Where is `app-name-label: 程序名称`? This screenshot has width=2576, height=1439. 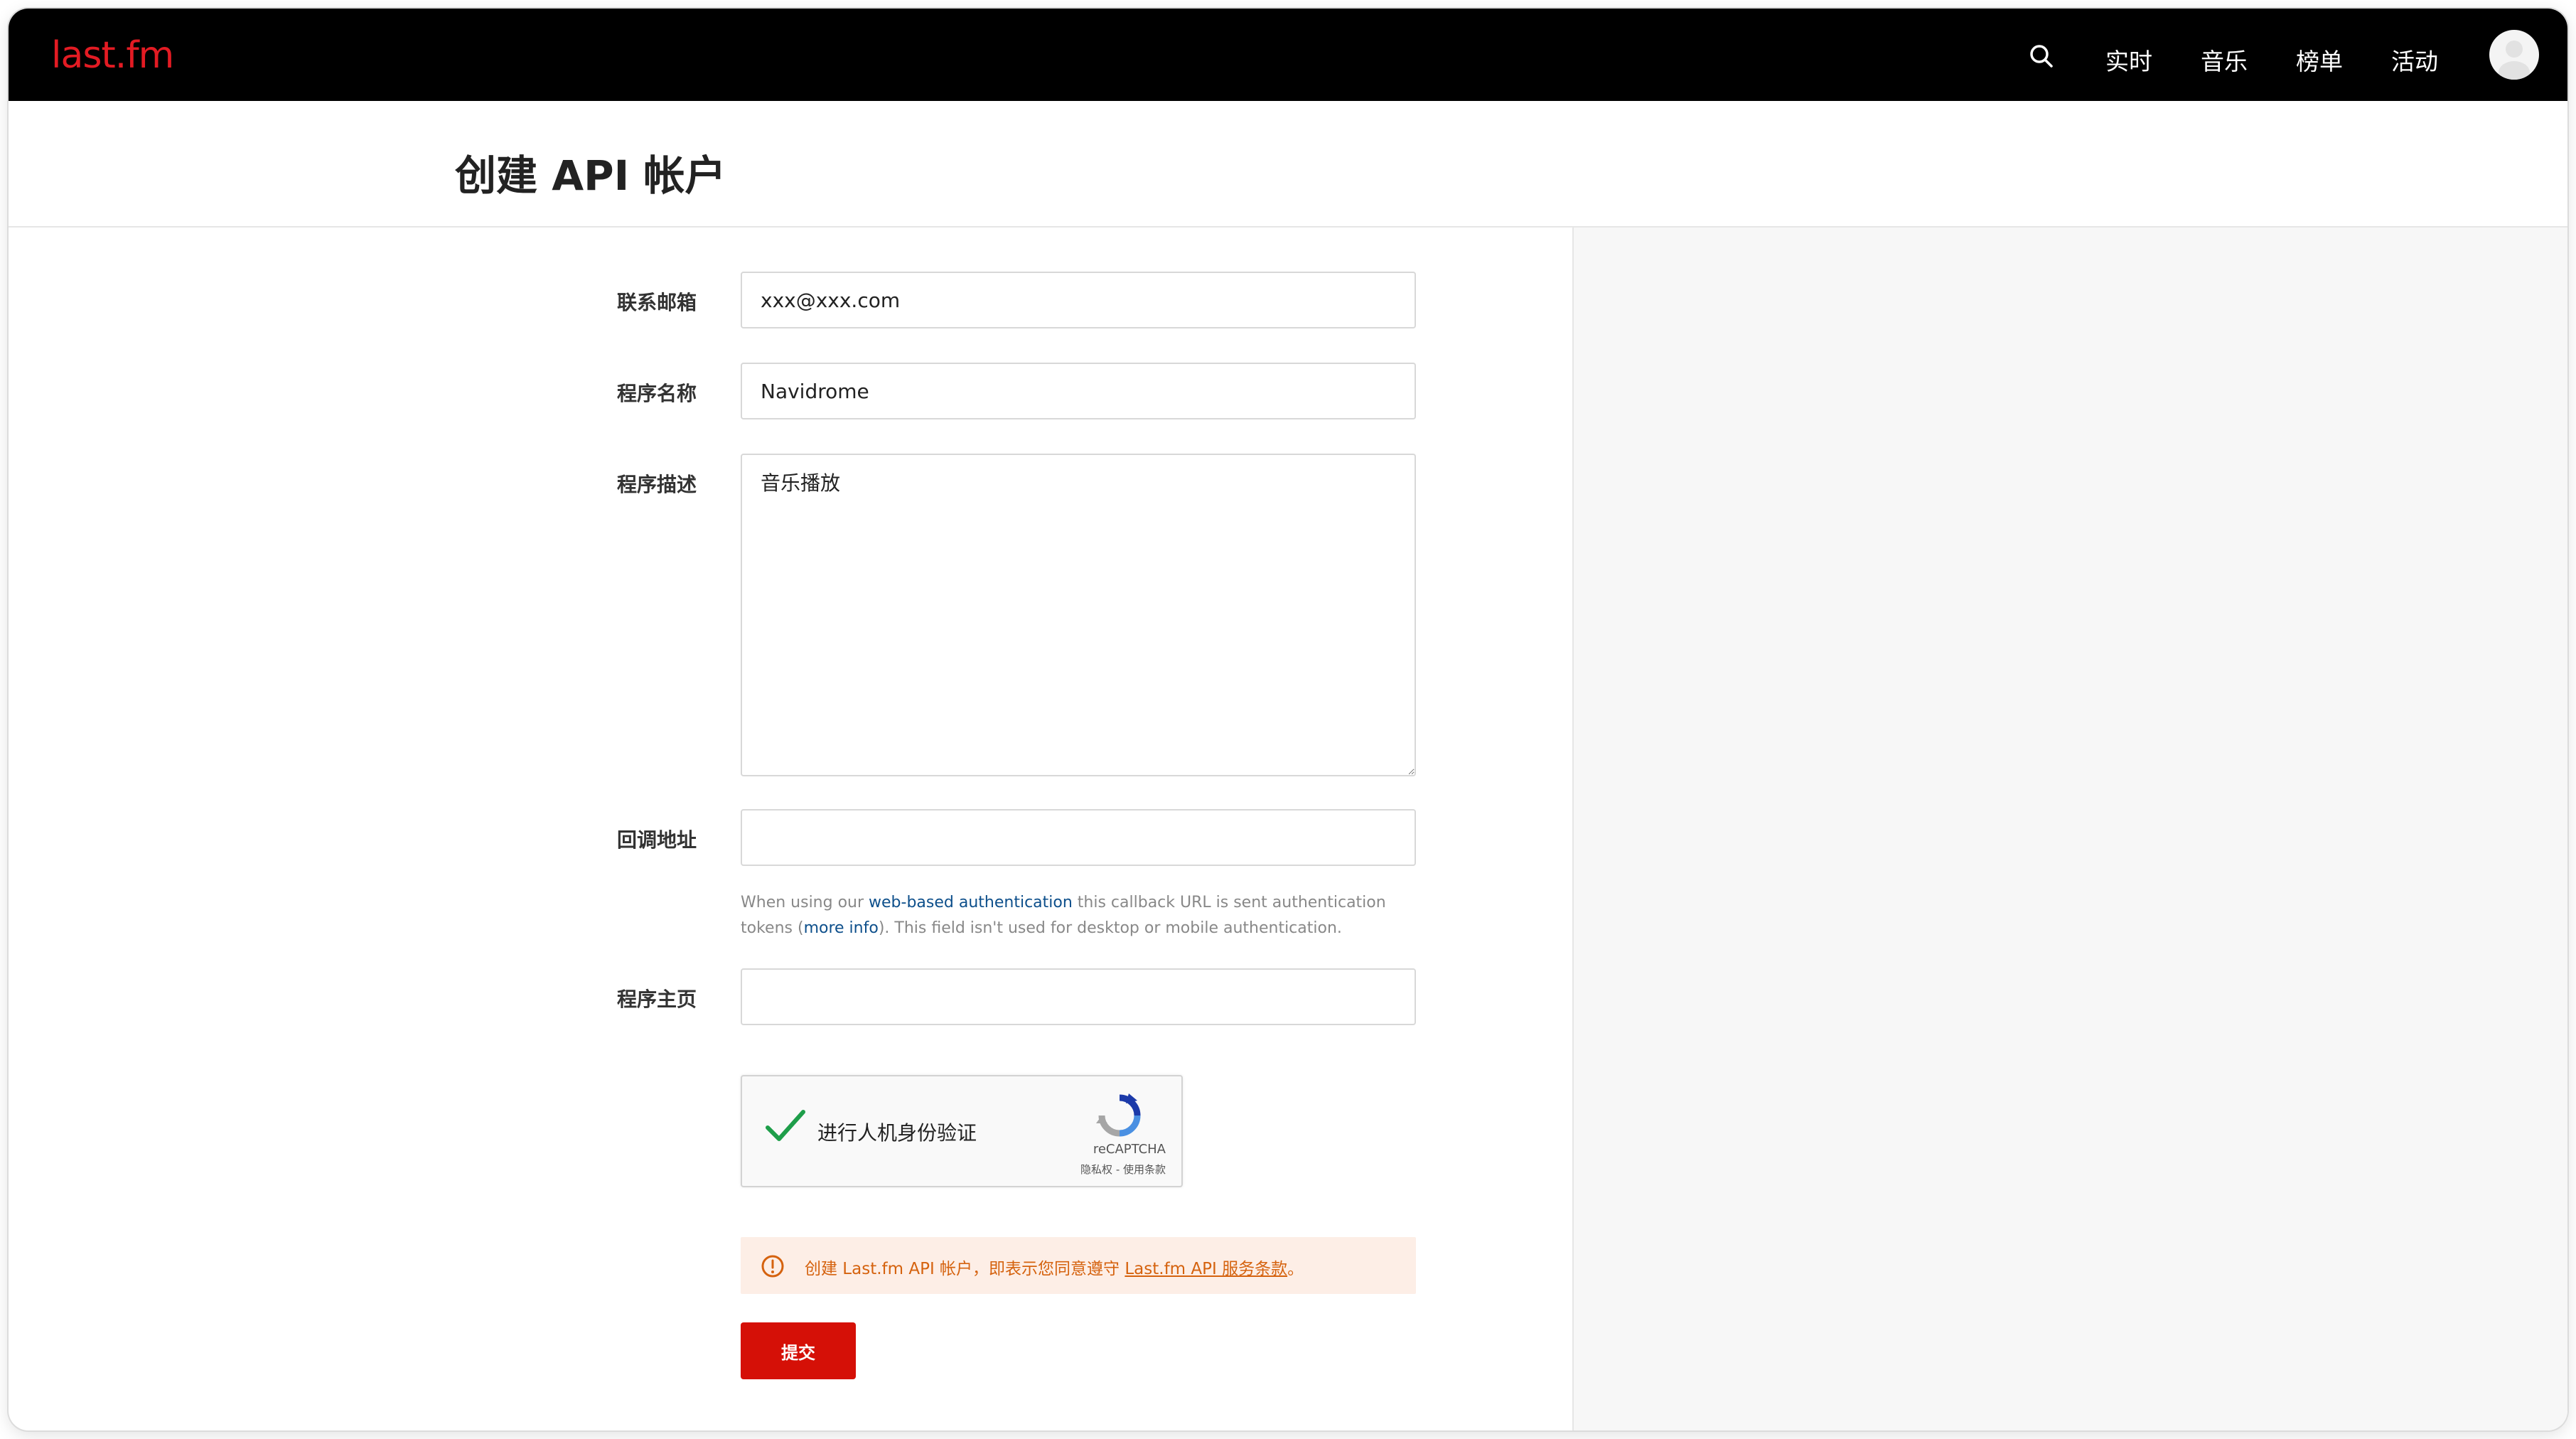 app-name-label: 程序名称 is located at coordinates (657, 393).